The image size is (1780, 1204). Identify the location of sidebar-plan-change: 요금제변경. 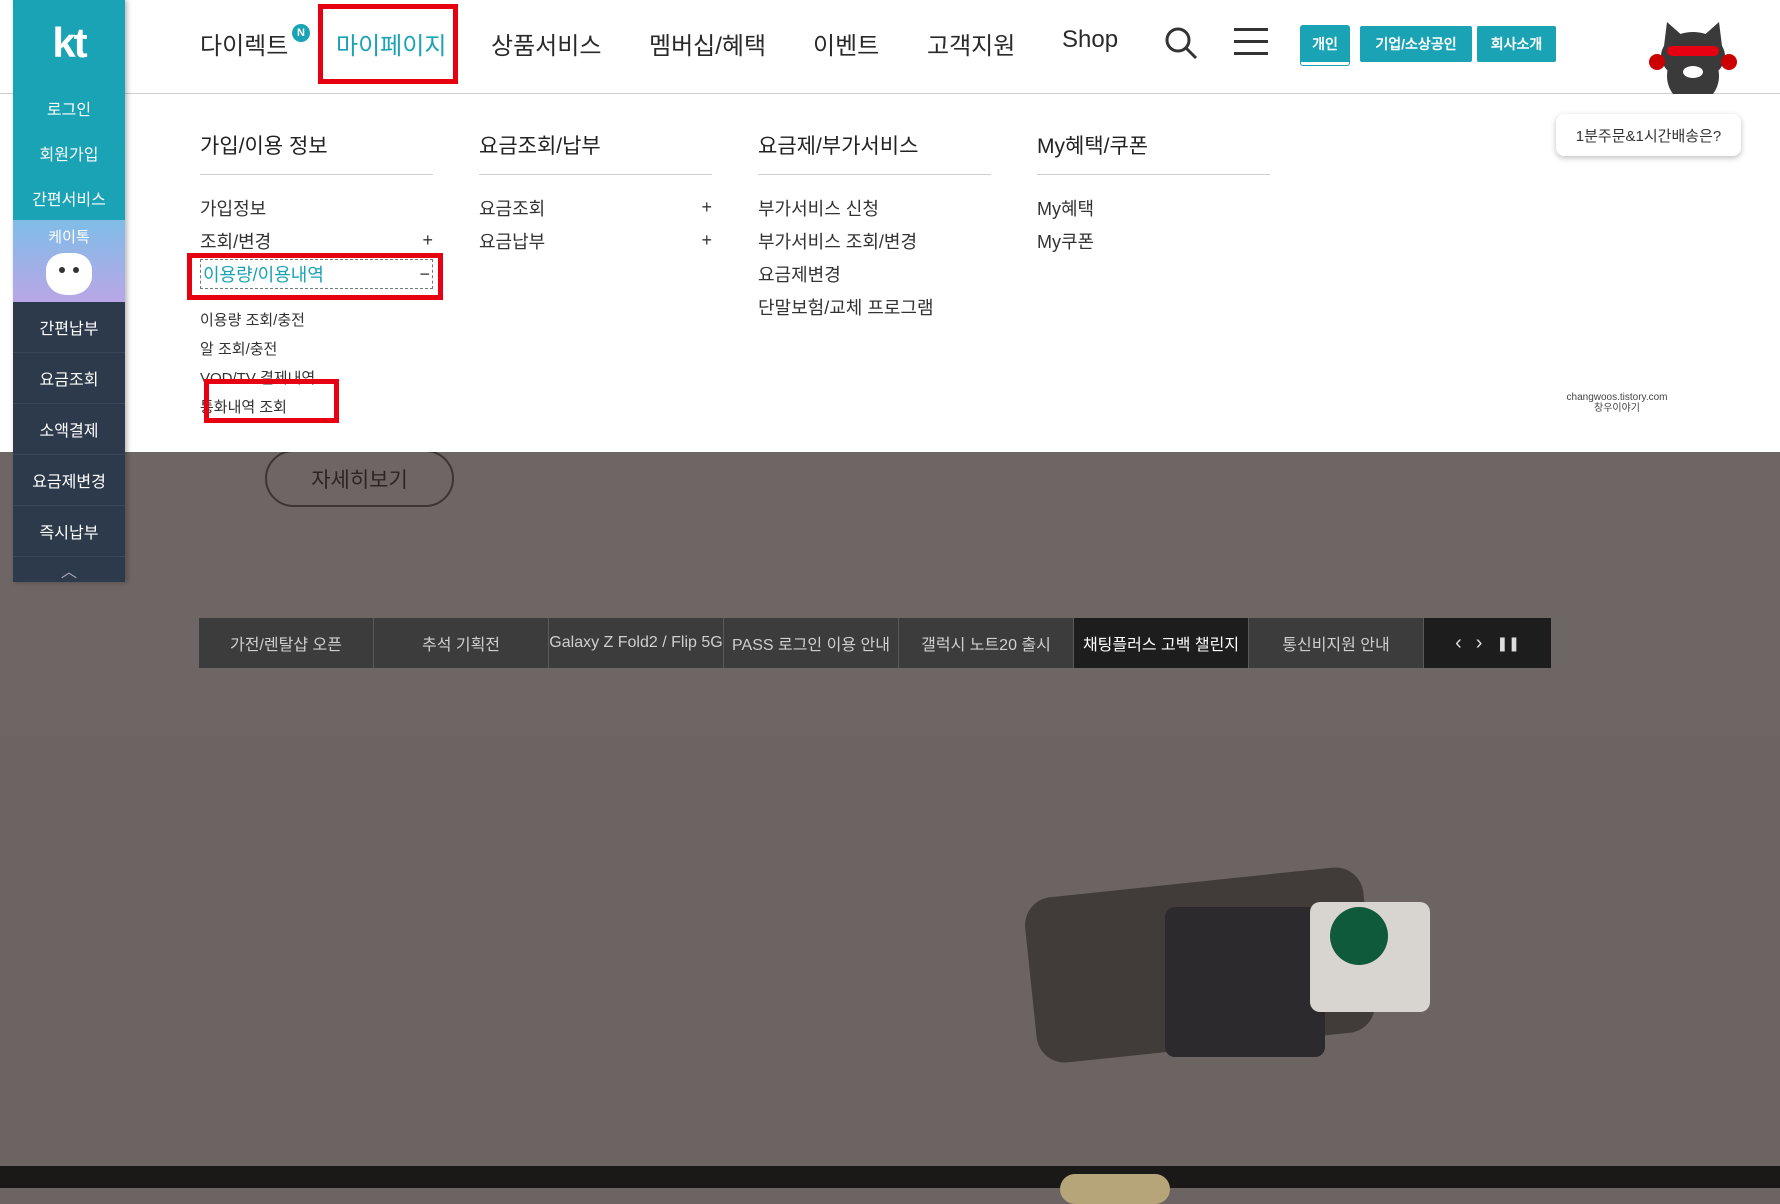
(69, 480).